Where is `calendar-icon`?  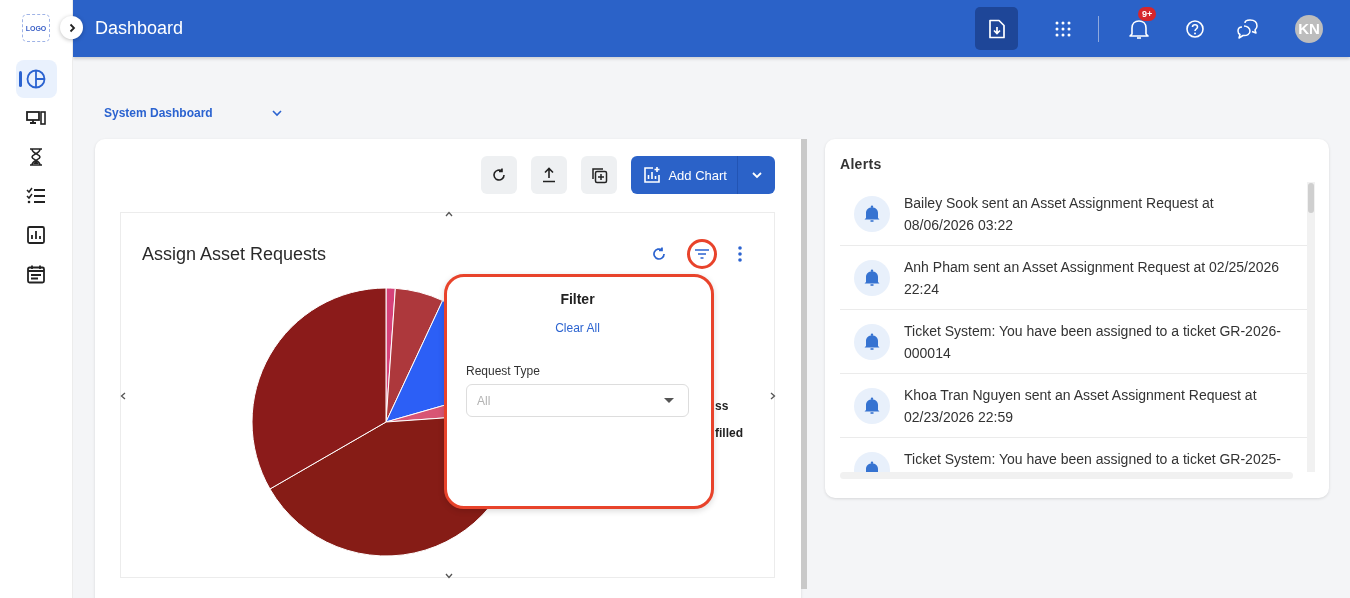 calendar-icon is located at coordinates (36, 274).